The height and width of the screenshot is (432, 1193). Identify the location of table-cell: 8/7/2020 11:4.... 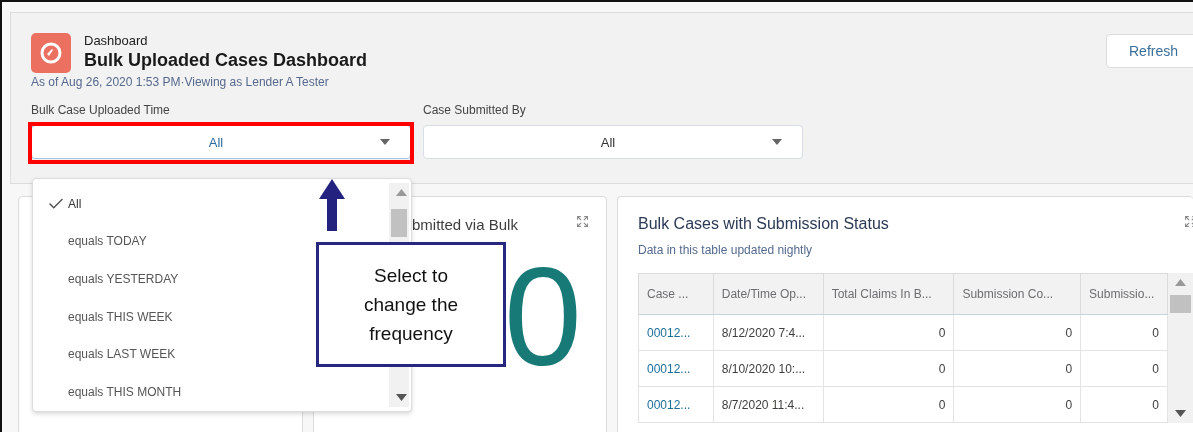
(768, 404).